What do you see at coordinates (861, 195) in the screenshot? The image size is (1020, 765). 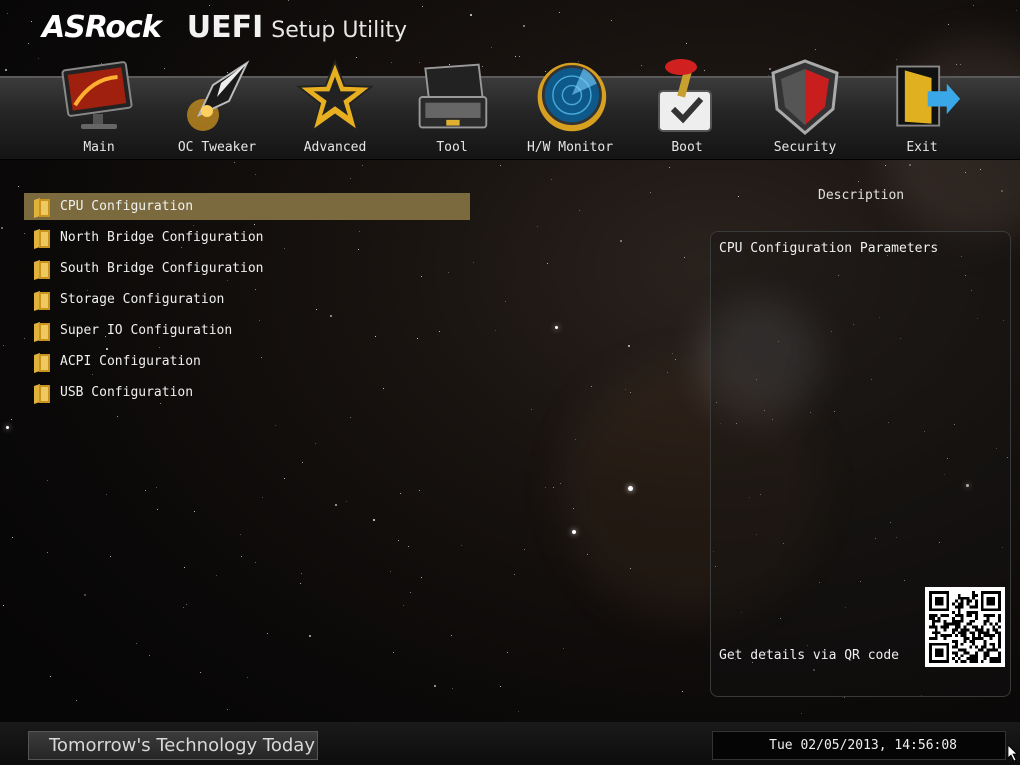 I see `description-title: Description` at bounding box center [861, 195].